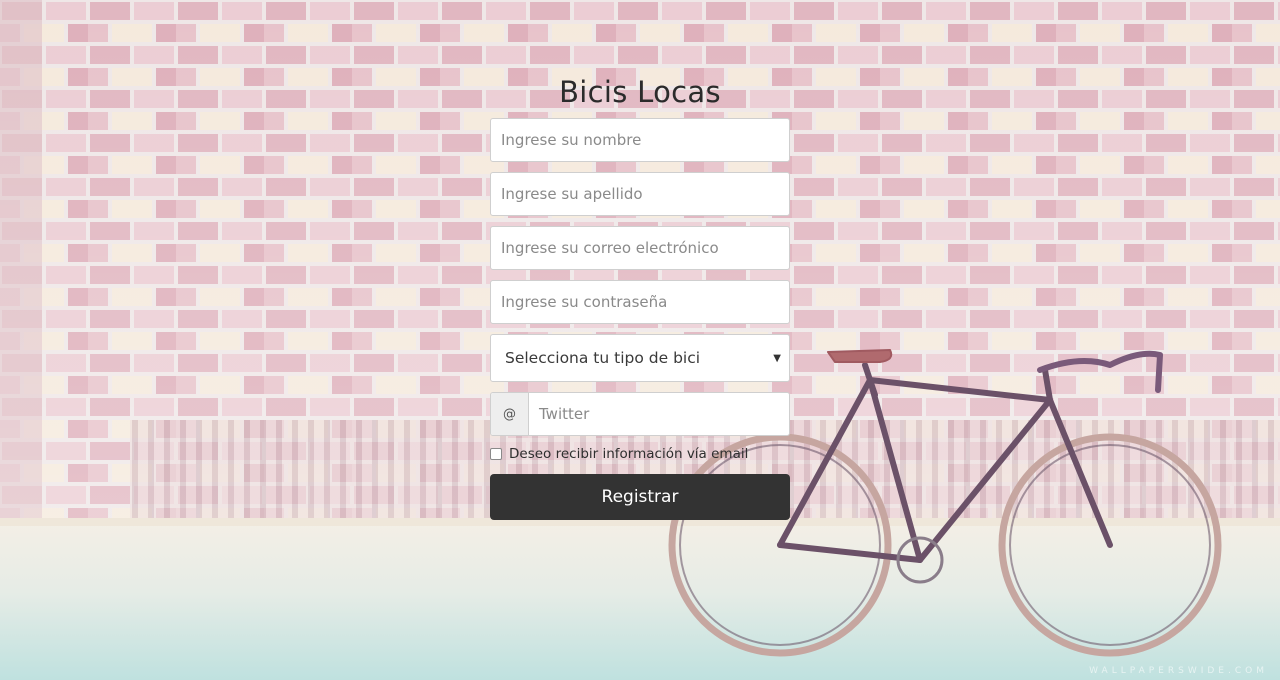 The image size is (1280, 680). I want to click on register-button: Registrar, so click(640, 497).